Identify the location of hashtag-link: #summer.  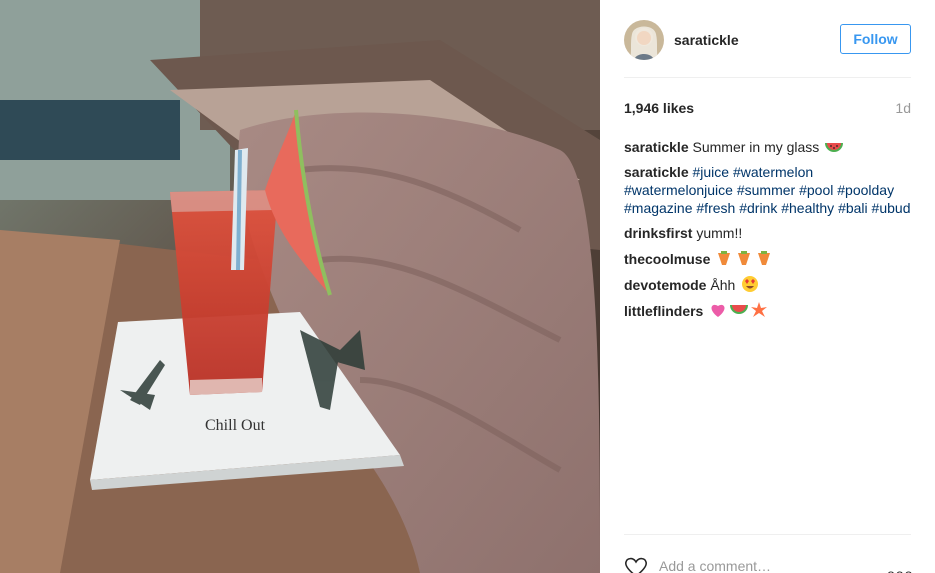
(766, 190).